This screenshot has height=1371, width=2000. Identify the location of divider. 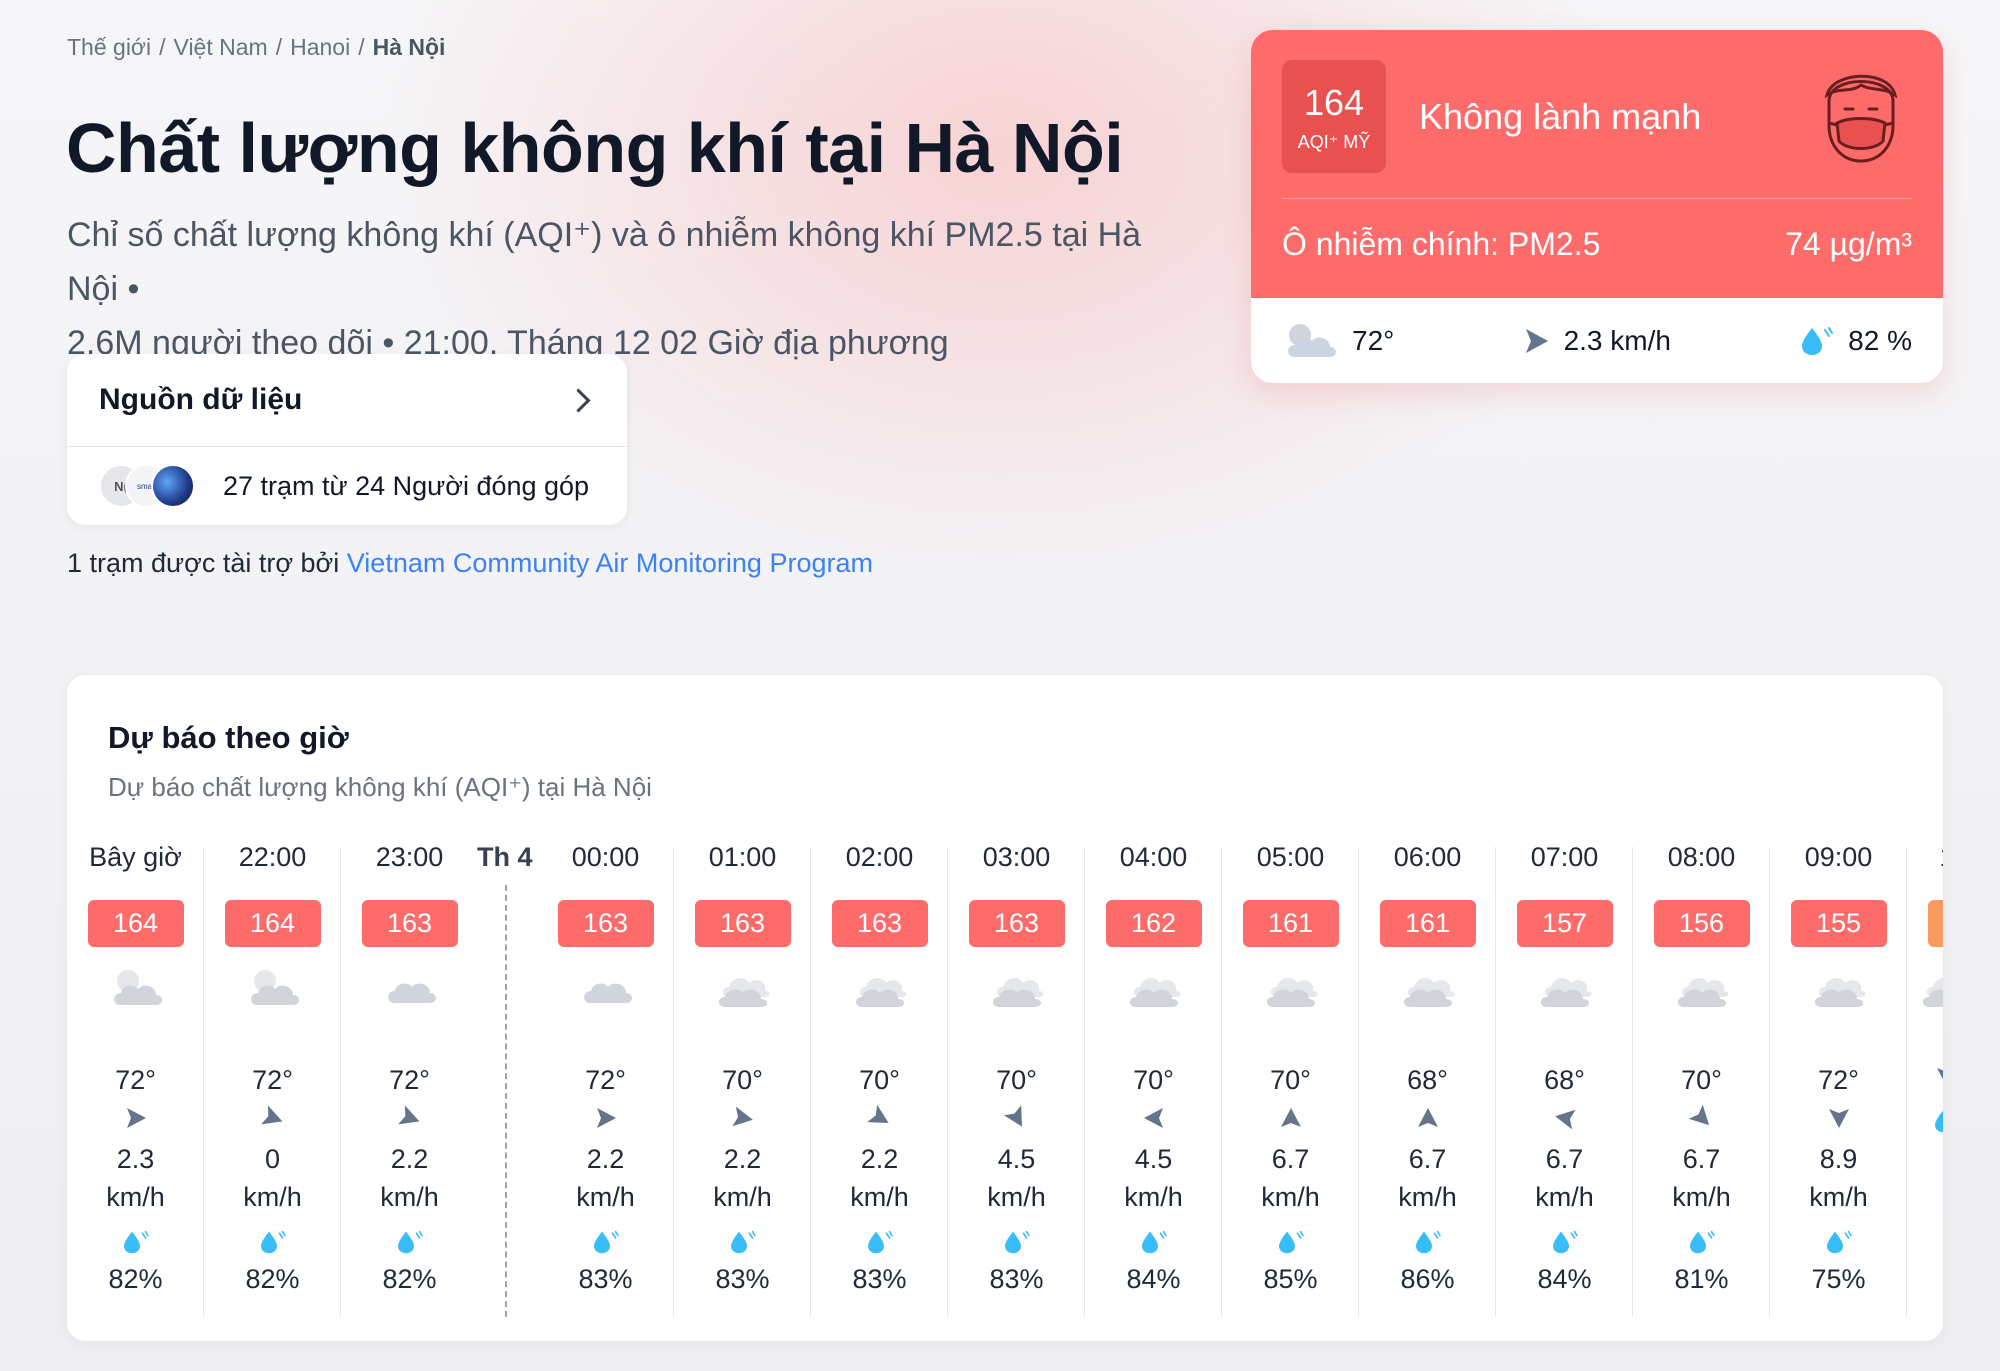
(1597, 198).